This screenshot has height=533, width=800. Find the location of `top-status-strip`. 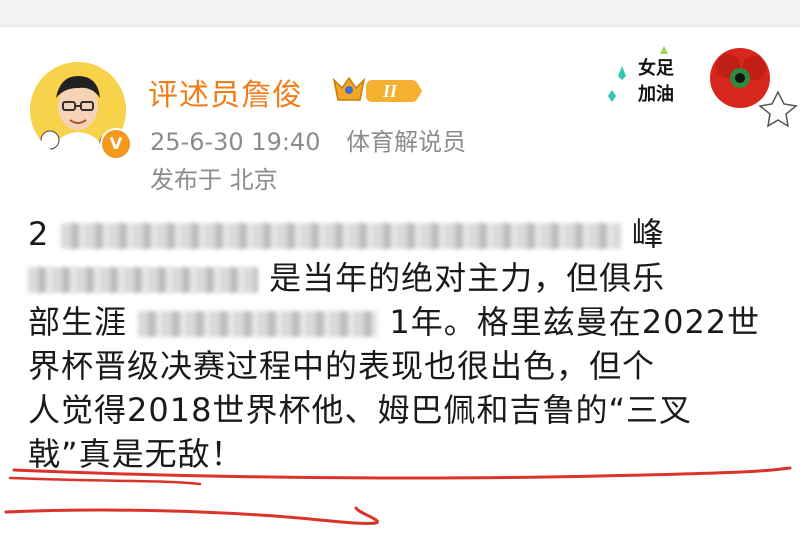

top-status-strip is located at coordinates (400, 13).